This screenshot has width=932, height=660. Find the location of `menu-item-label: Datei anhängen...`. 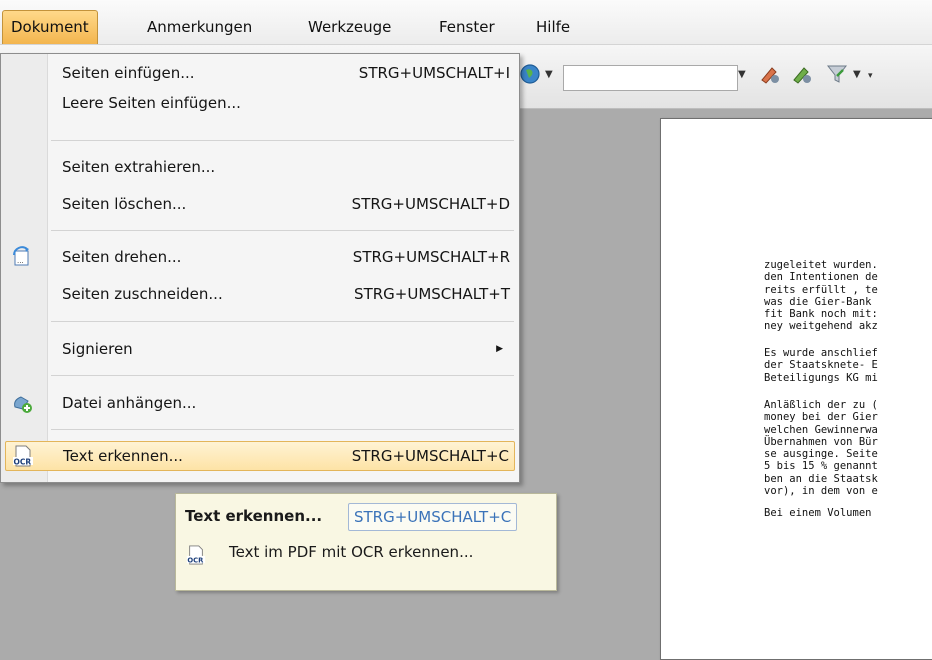

menu-item-label: Datei anhängen... is located at coordinates (129, 403).